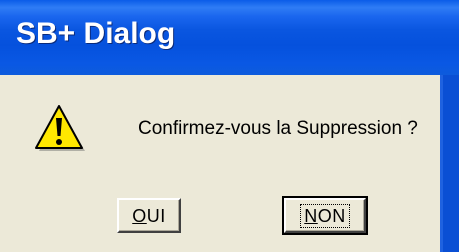 The image size is (459, 252). Describe the element at coordinates (156, 215) in the screenshot. I see `oui-label-rest: UI` at that location.